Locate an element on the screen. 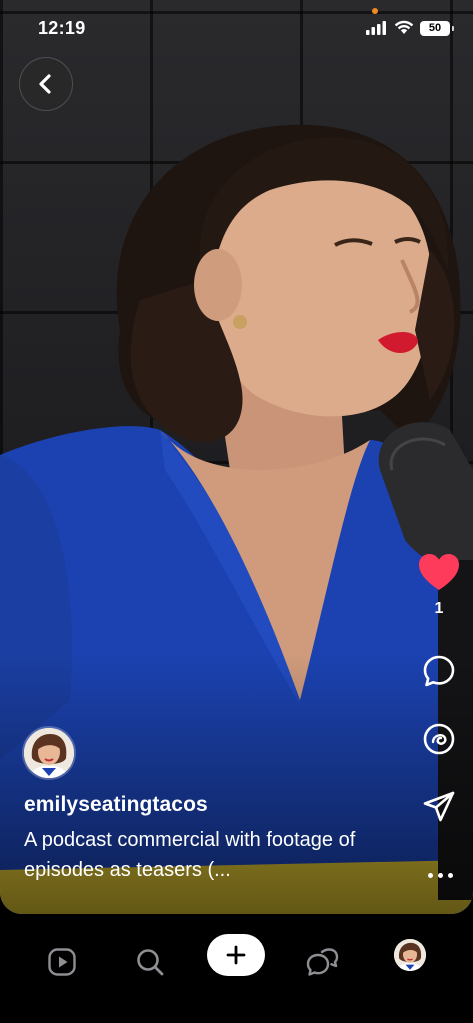  like-count: 1 is located at coordinates (439, 609).